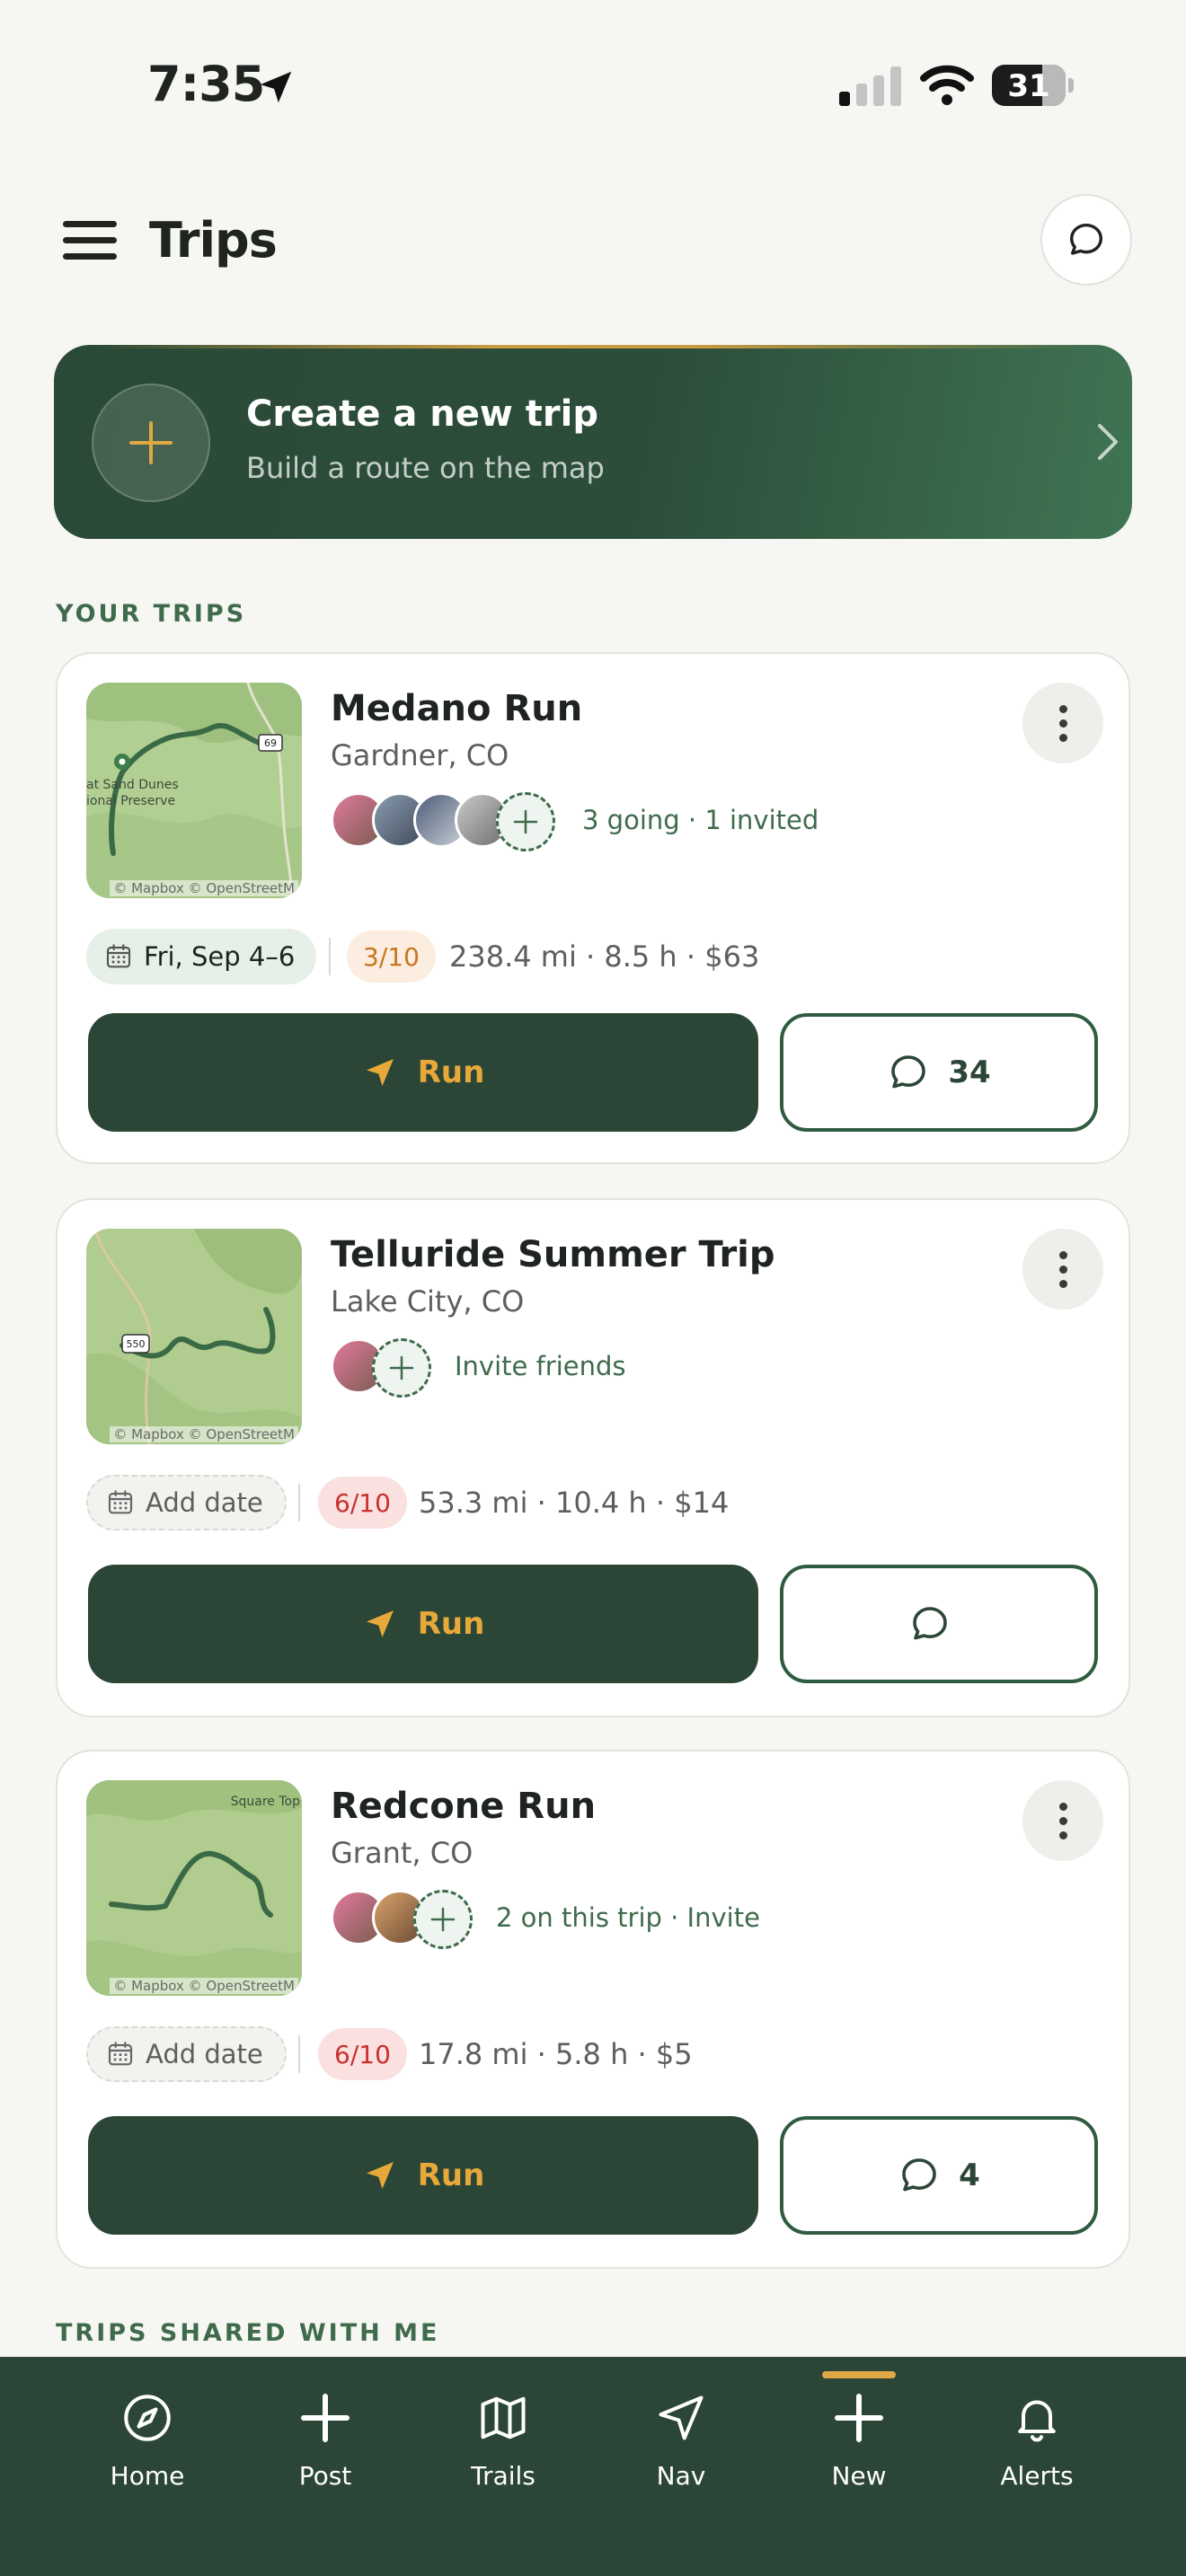  I want to click on battery-level: 31, so click(1028, 86).